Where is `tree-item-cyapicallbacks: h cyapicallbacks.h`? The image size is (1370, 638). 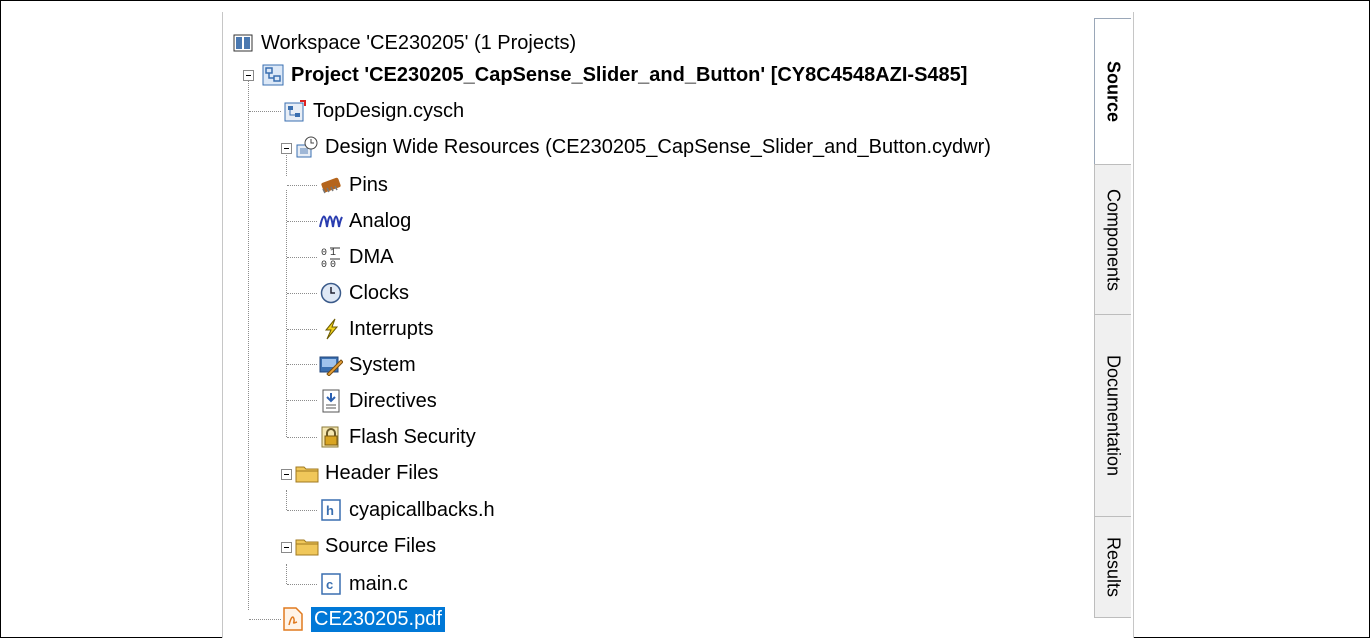
tree-item-cyapicallbacks: h cyapicallbacks.h is located at coordinates (407, 510).